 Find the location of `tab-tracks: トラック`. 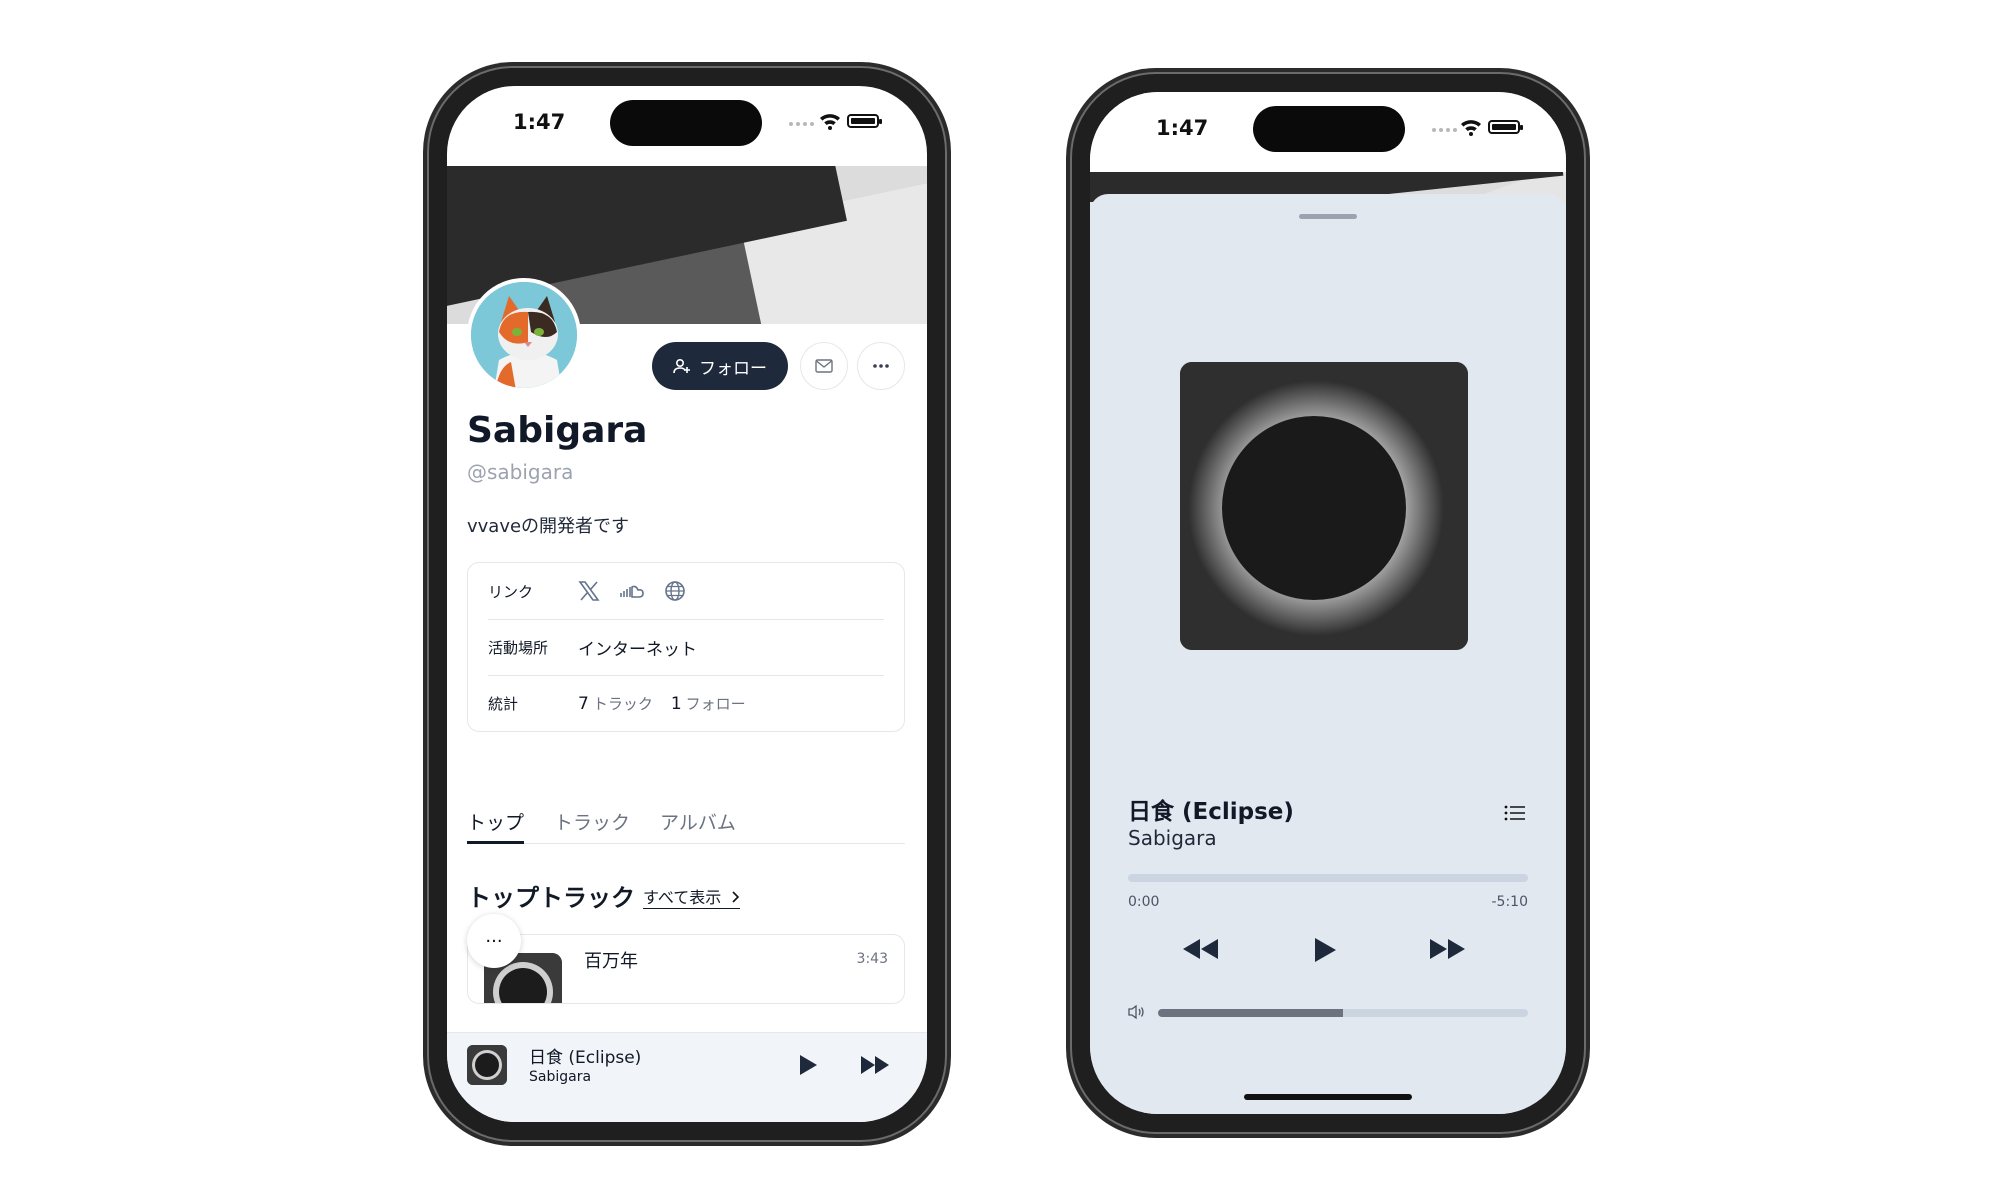

tab-tracks: トラック is located at coordinates (592, 823).